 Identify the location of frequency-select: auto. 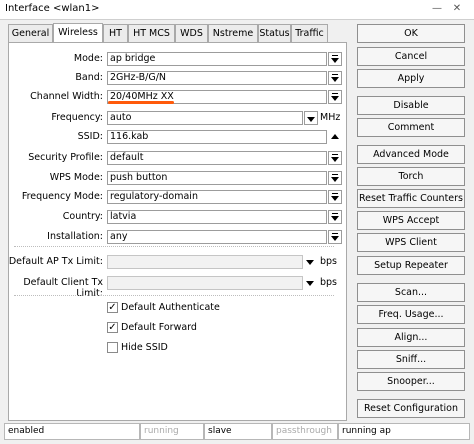
(205, 118).